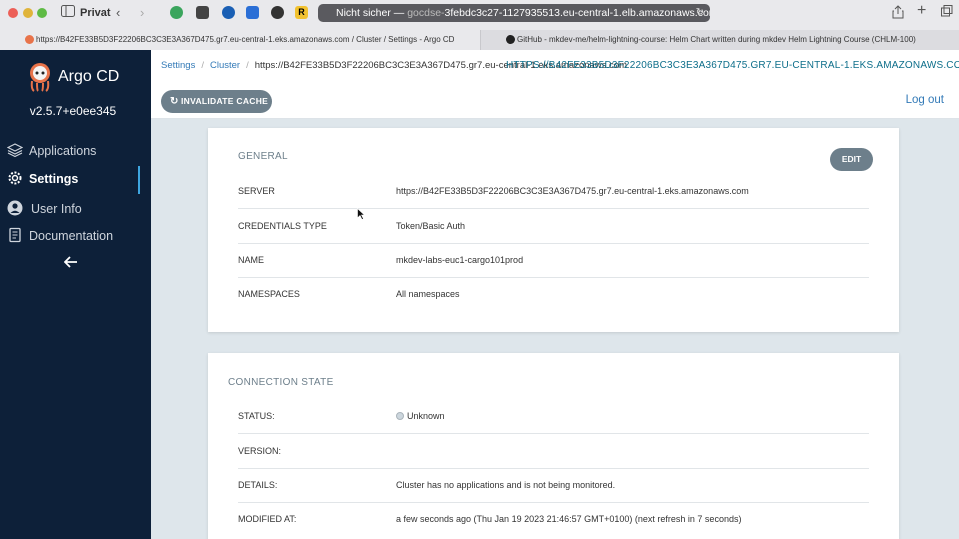  What do you see at coordinates (40, 77) in the screenshot?
I see `argo-octopus-icon` at bounding box center [40, 77].